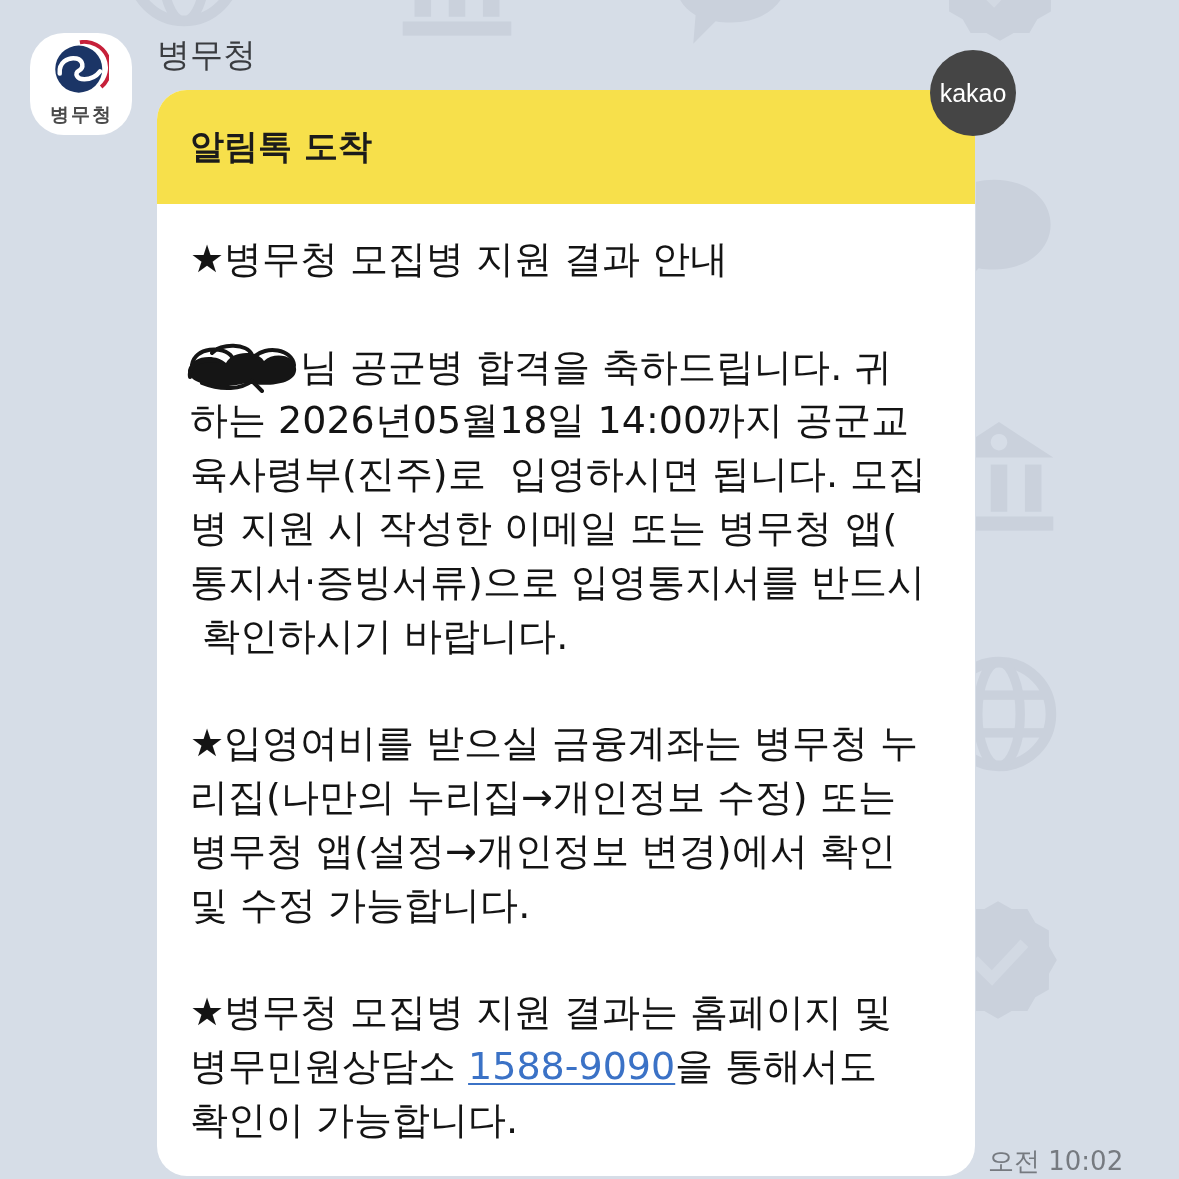 This screenshot has height=1179, width=1179. What do you see at coordinates (460, 259) in the screenshot?
I see `message-paragraph: ★병무청 모집병 지원 결과 안내` at bounding box center [460, 259].